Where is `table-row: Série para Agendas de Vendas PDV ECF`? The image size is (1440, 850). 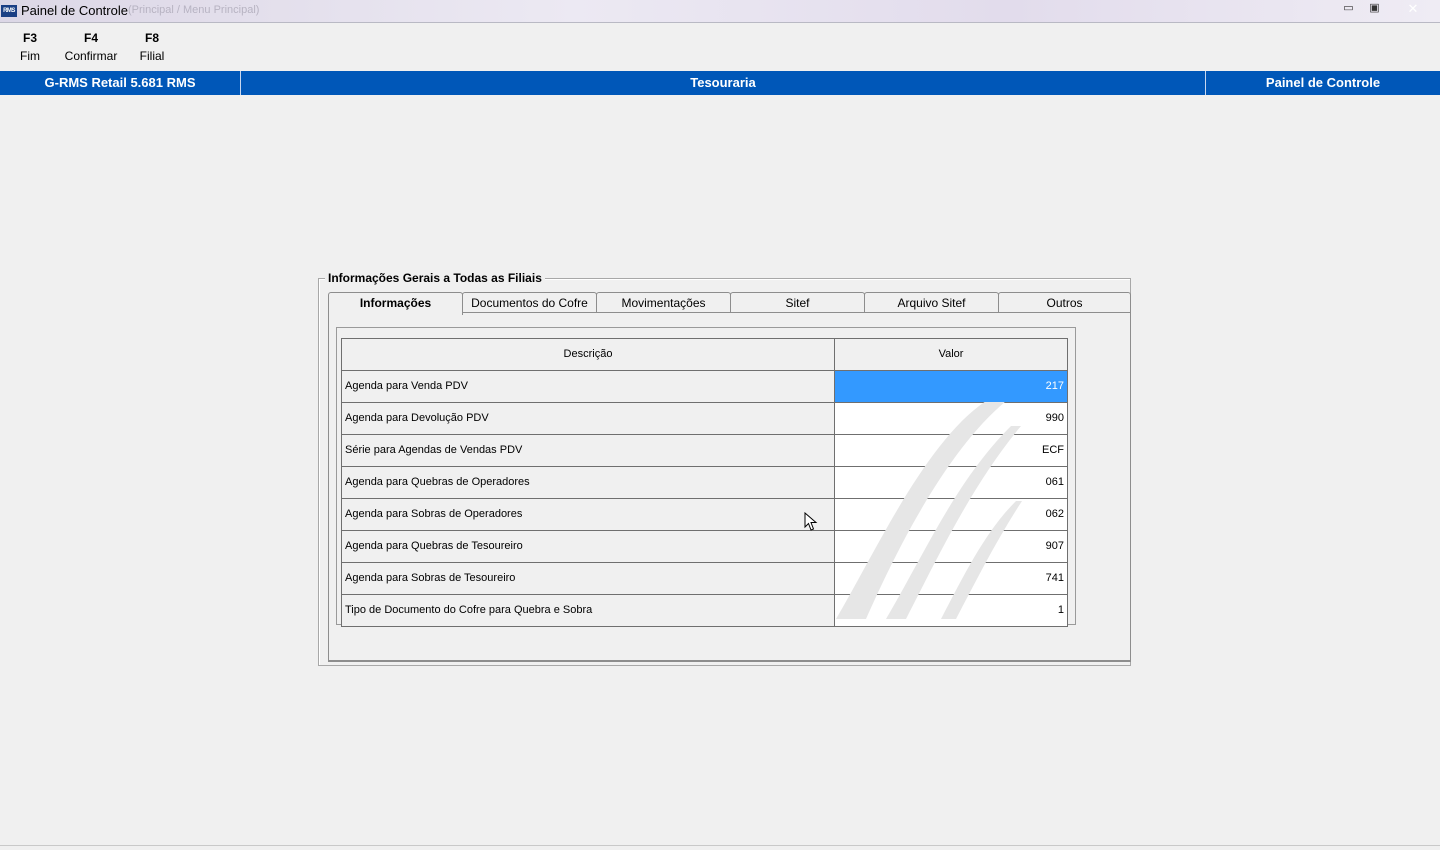 table-row: Série para Agendas de Vendas PDV ECF is located at coordinates (704, 451).